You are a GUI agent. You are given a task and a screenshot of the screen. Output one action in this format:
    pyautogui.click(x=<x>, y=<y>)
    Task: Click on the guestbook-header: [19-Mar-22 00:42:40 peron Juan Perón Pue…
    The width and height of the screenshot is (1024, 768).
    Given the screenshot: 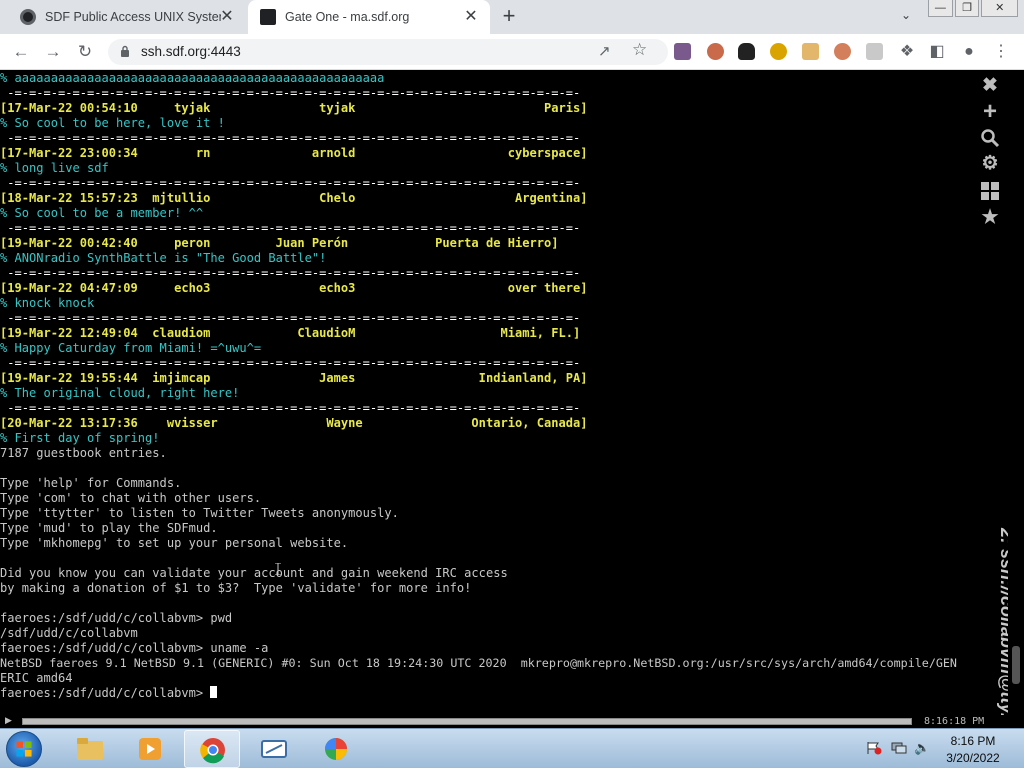 What is the action you would take?
    pyautogui.click(x=279, y=243)
    